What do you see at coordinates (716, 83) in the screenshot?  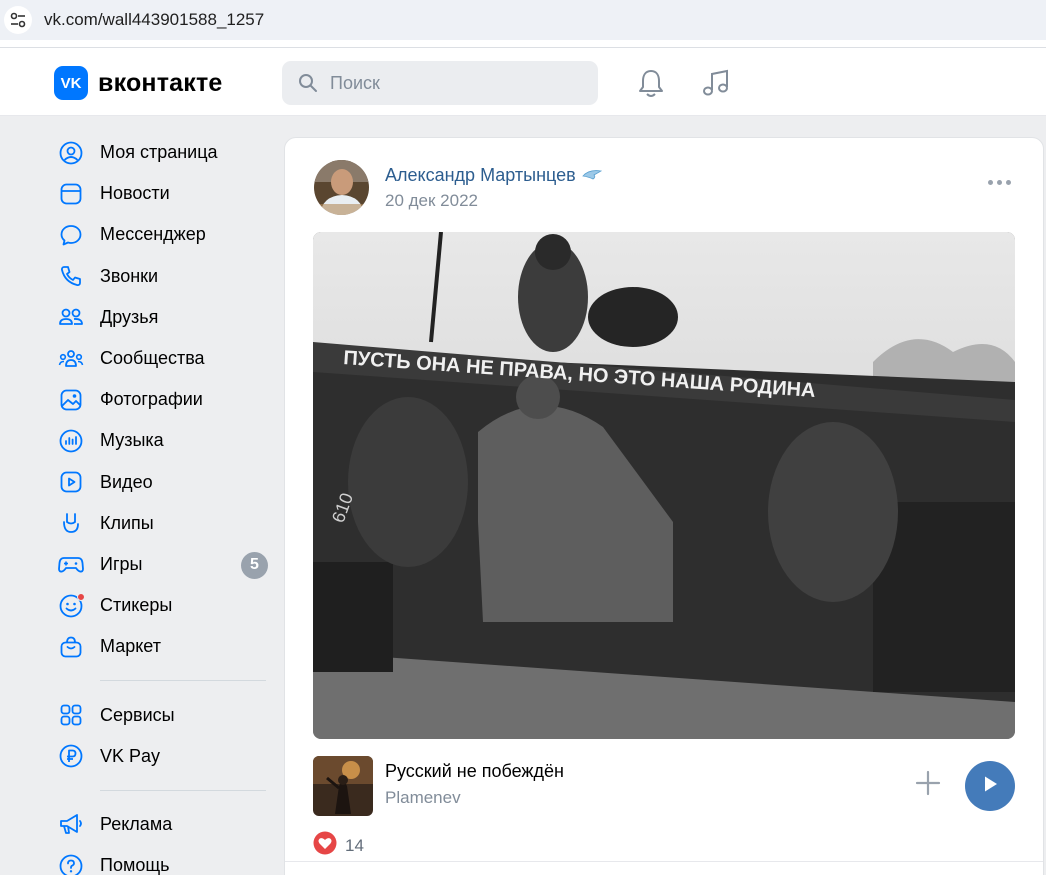 I see `music-note-icon` at bounding box center [716, 83].